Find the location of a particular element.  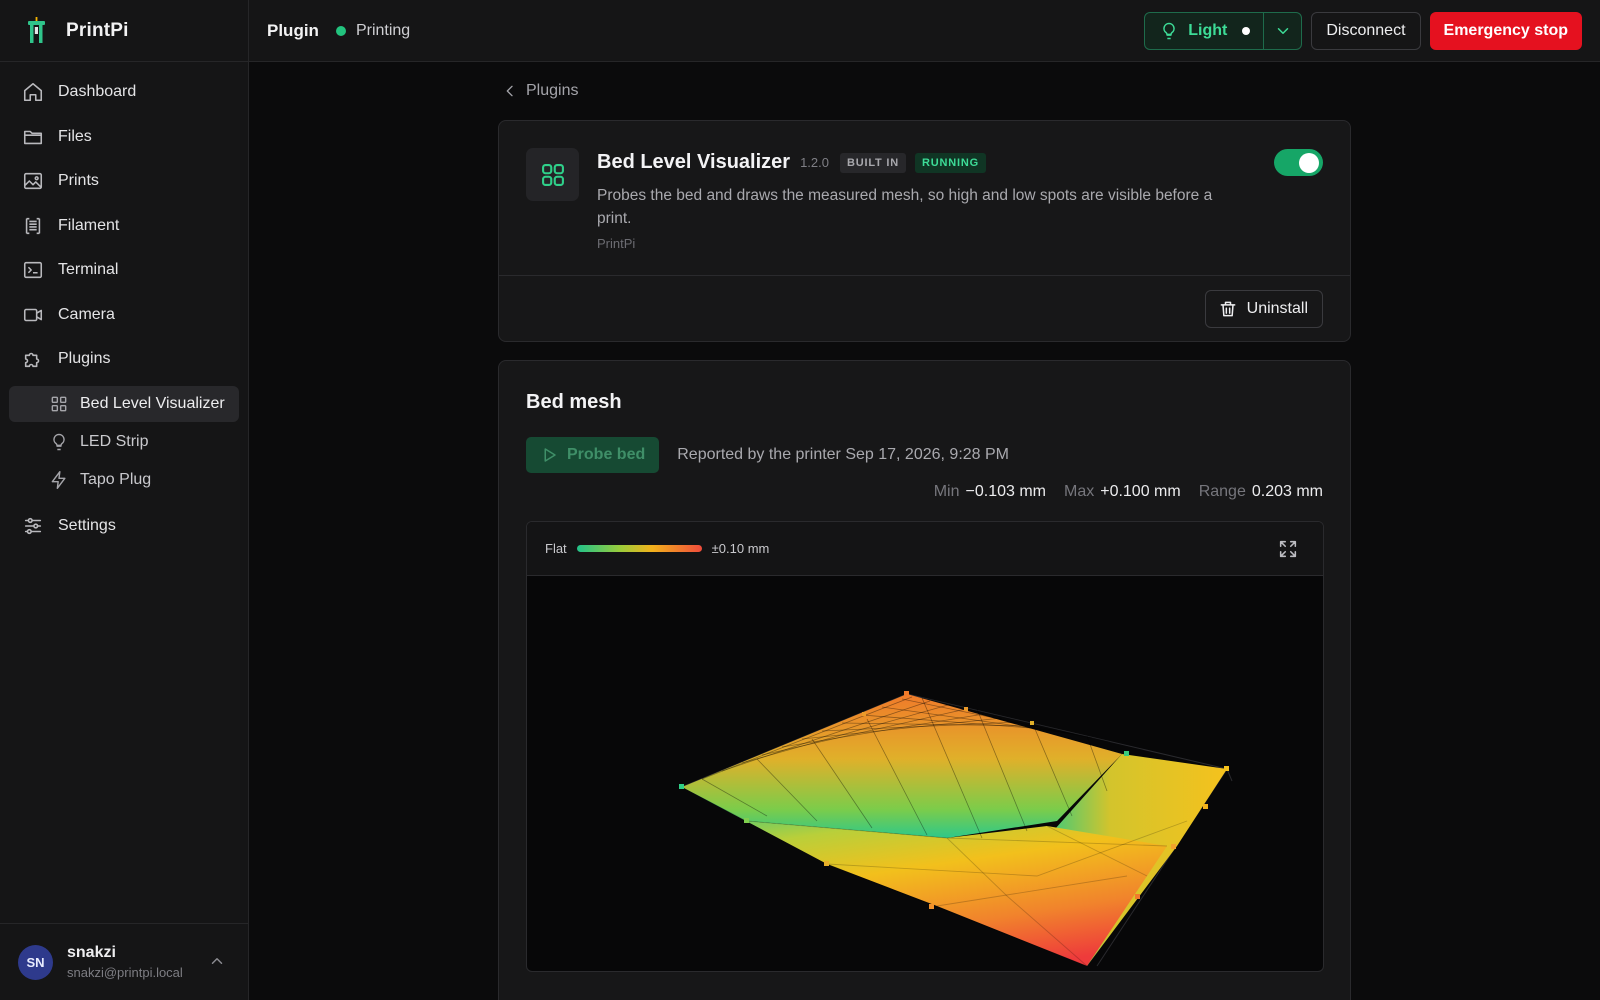

section-title: Bed mesh is located at coordinates (574, 402).